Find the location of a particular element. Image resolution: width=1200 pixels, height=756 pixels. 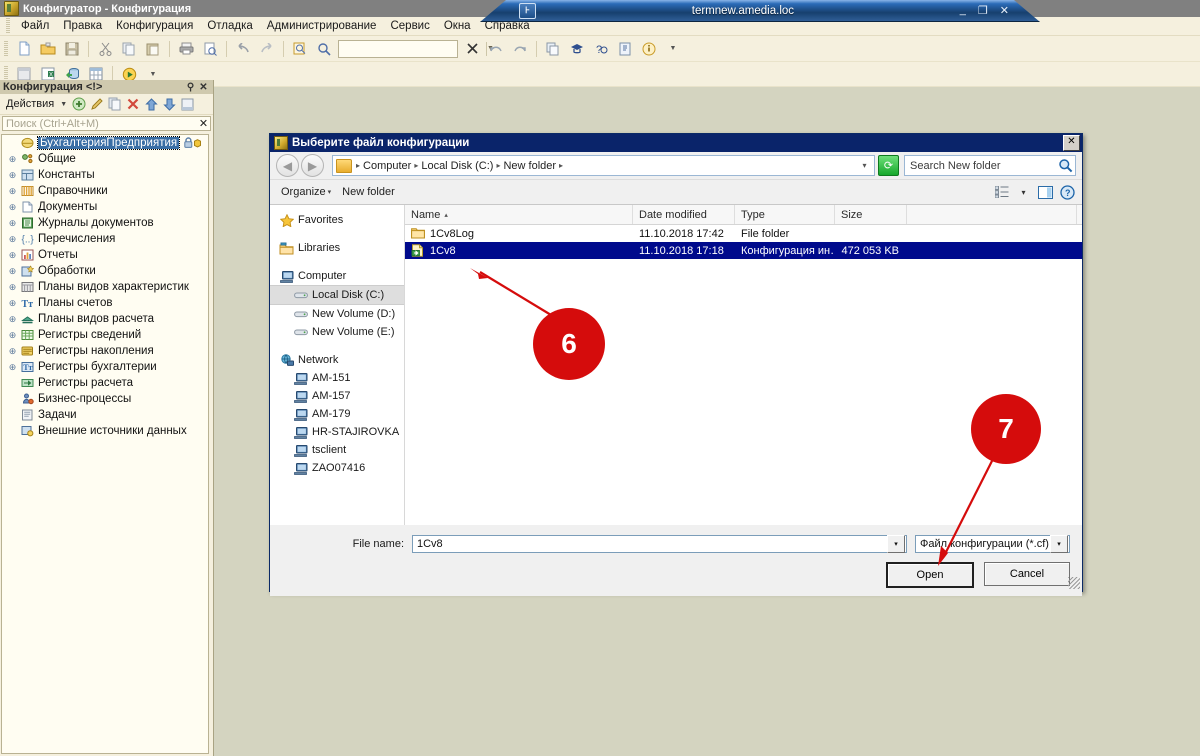

windows-icon is located at coordinates (553, 48).